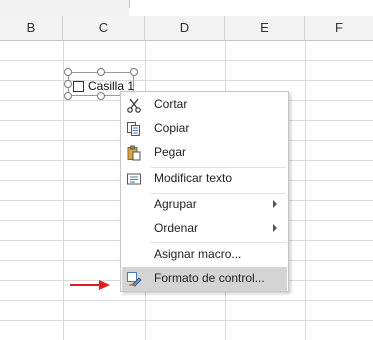 The image size is (373, 340). What do you see at coordinates (176, 228) in the screenshot?
I see `menu-item-label: Ordenar` at bounding box center [176, 228].